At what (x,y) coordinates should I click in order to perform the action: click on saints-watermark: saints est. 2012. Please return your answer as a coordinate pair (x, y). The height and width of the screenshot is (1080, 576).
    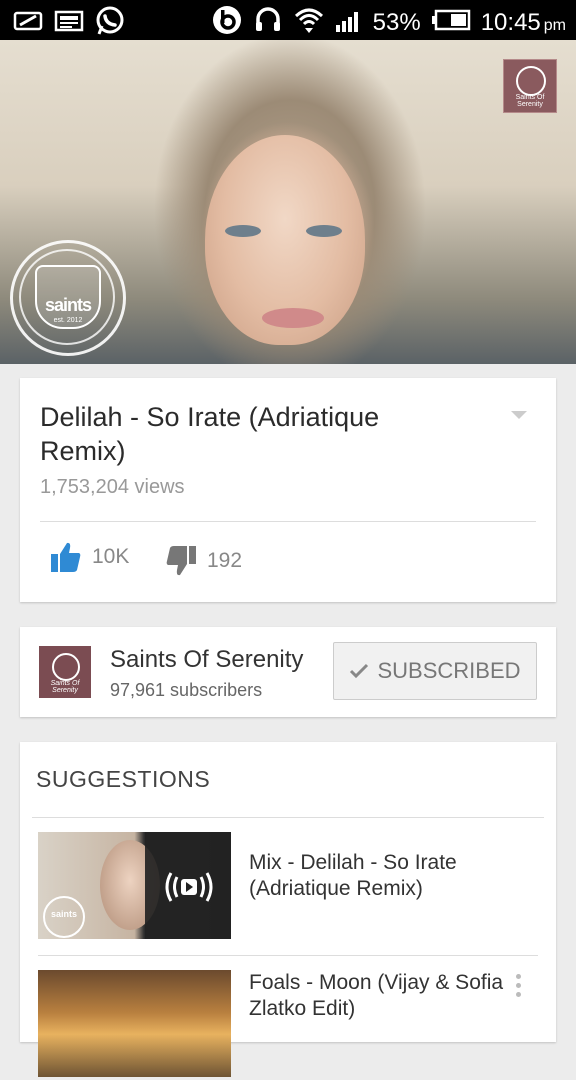
    Looking at the image, I should click on (68, 298).